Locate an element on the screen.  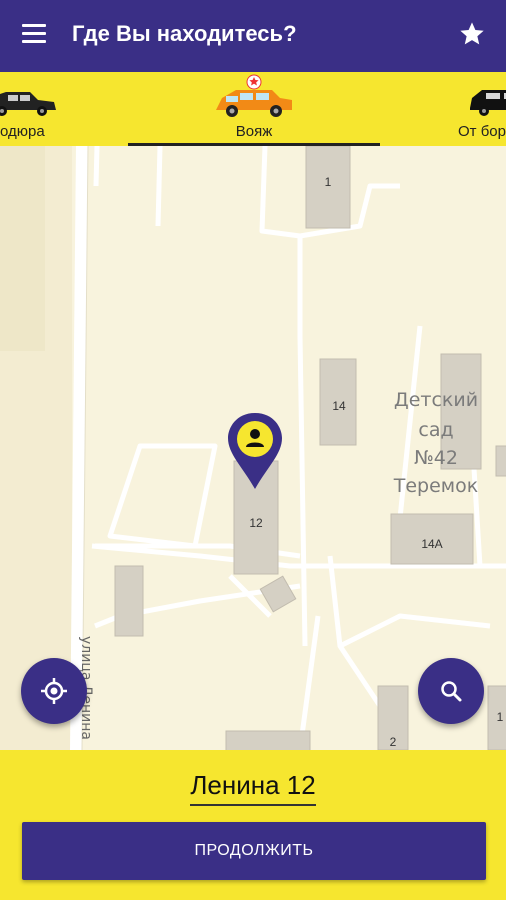
building-label: 14А is located at coordinates (431, 544).